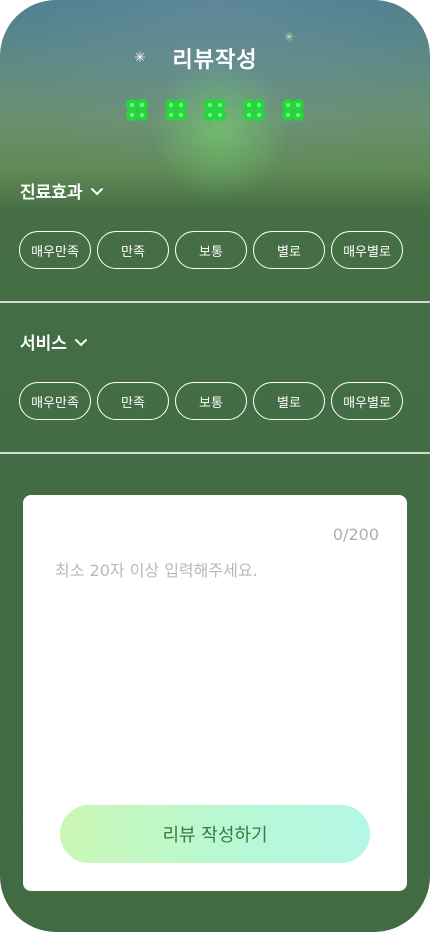 This screenshot has width=430, height=932. I want to click on review-placeholder: 최소 20자 이상 입력해주세요., so click(156, 570).